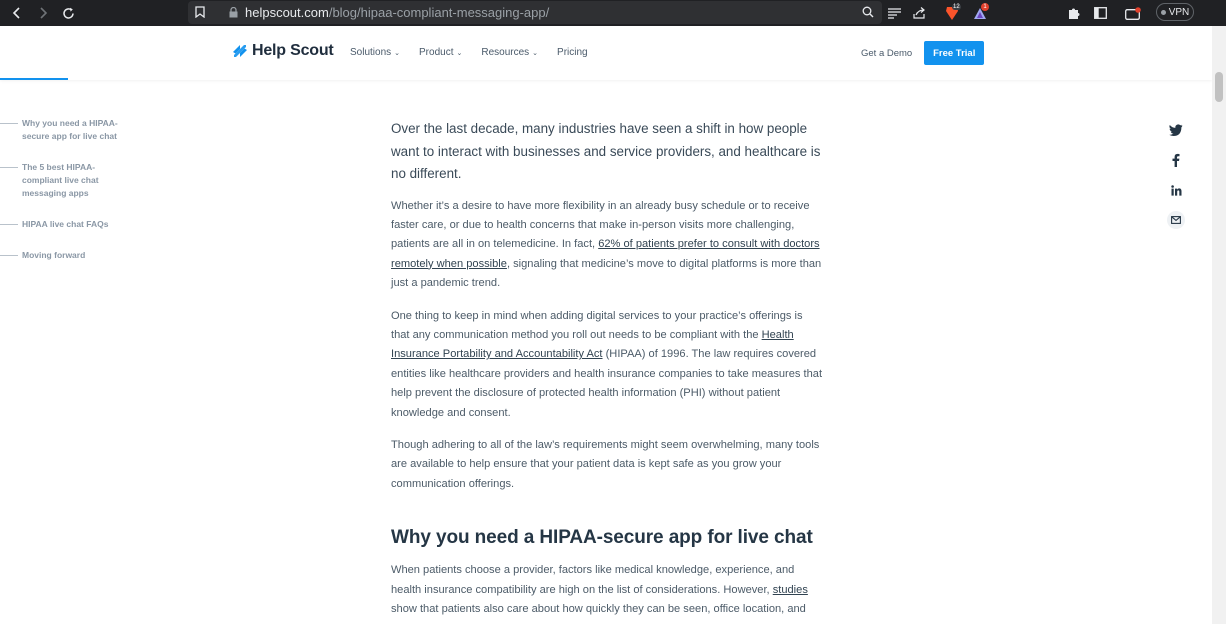 The height and width of the screenshot is (632, 1226). I want to click on reload-icon, so click(68, 13).